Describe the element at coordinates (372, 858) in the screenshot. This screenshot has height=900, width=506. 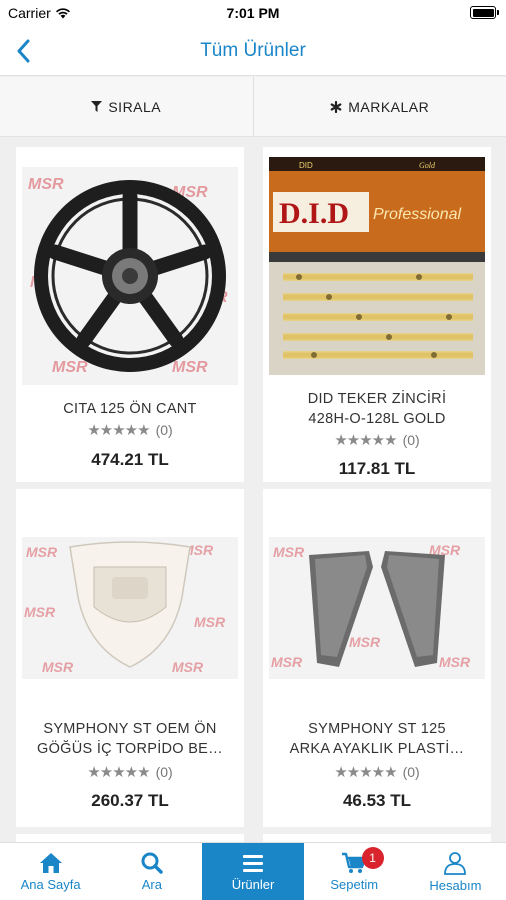
I see `cart-count-badge: 1` at that location.